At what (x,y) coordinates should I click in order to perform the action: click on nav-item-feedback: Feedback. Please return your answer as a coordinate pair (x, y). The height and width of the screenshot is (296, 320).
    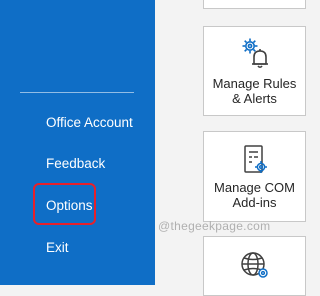
    Looking at the image, I should click on (75, 164).